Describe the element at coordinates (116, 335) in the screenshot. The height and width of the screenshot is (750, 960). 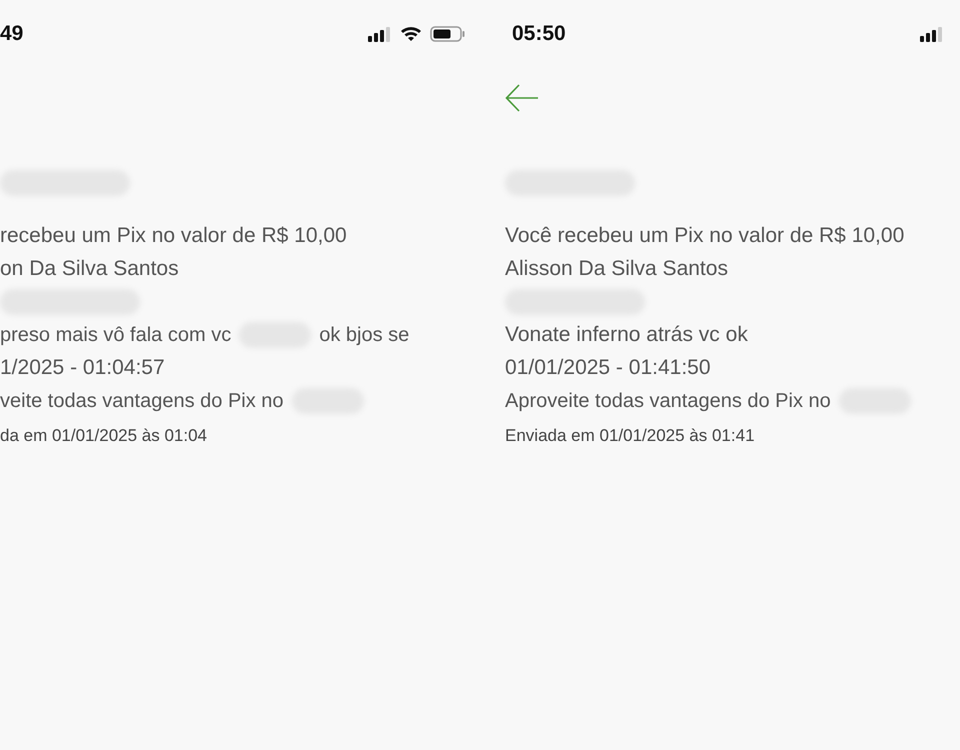
I see `message-text: preso mais vô fala com vc` at that location.